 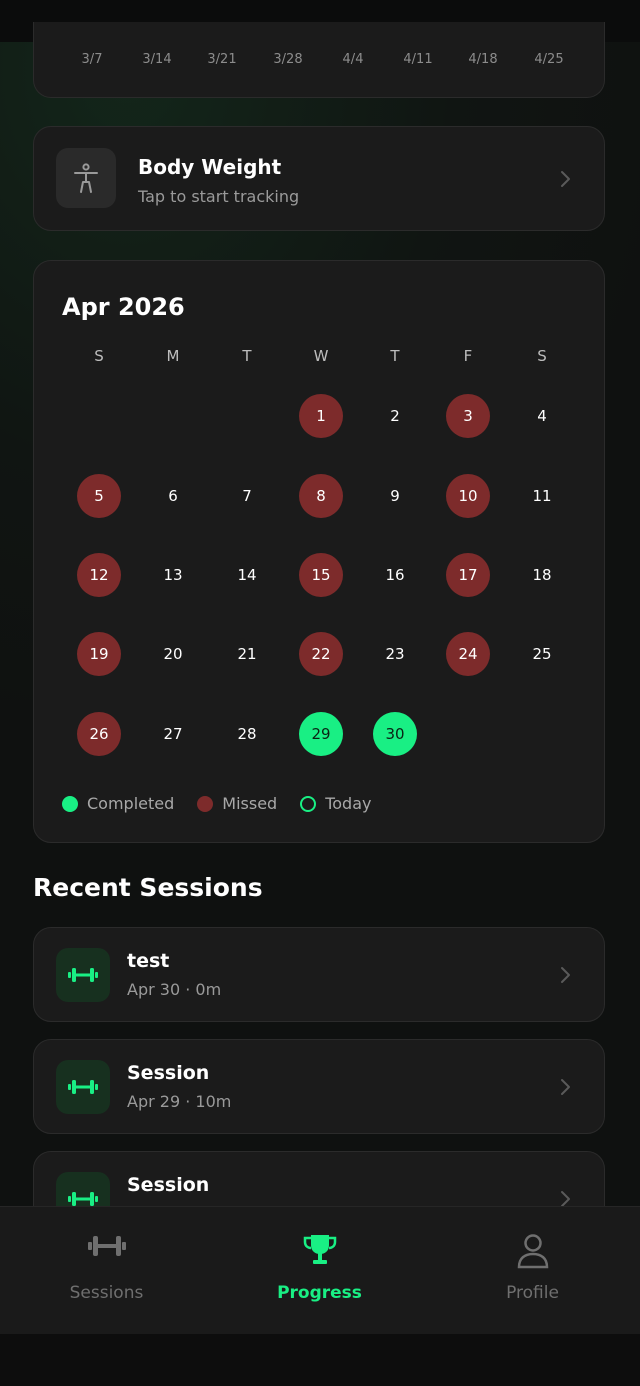 What do you see at coordinates (173, 496) in the screenshot?
I see `calendar-day: 6` at bounding box center [173, 496].